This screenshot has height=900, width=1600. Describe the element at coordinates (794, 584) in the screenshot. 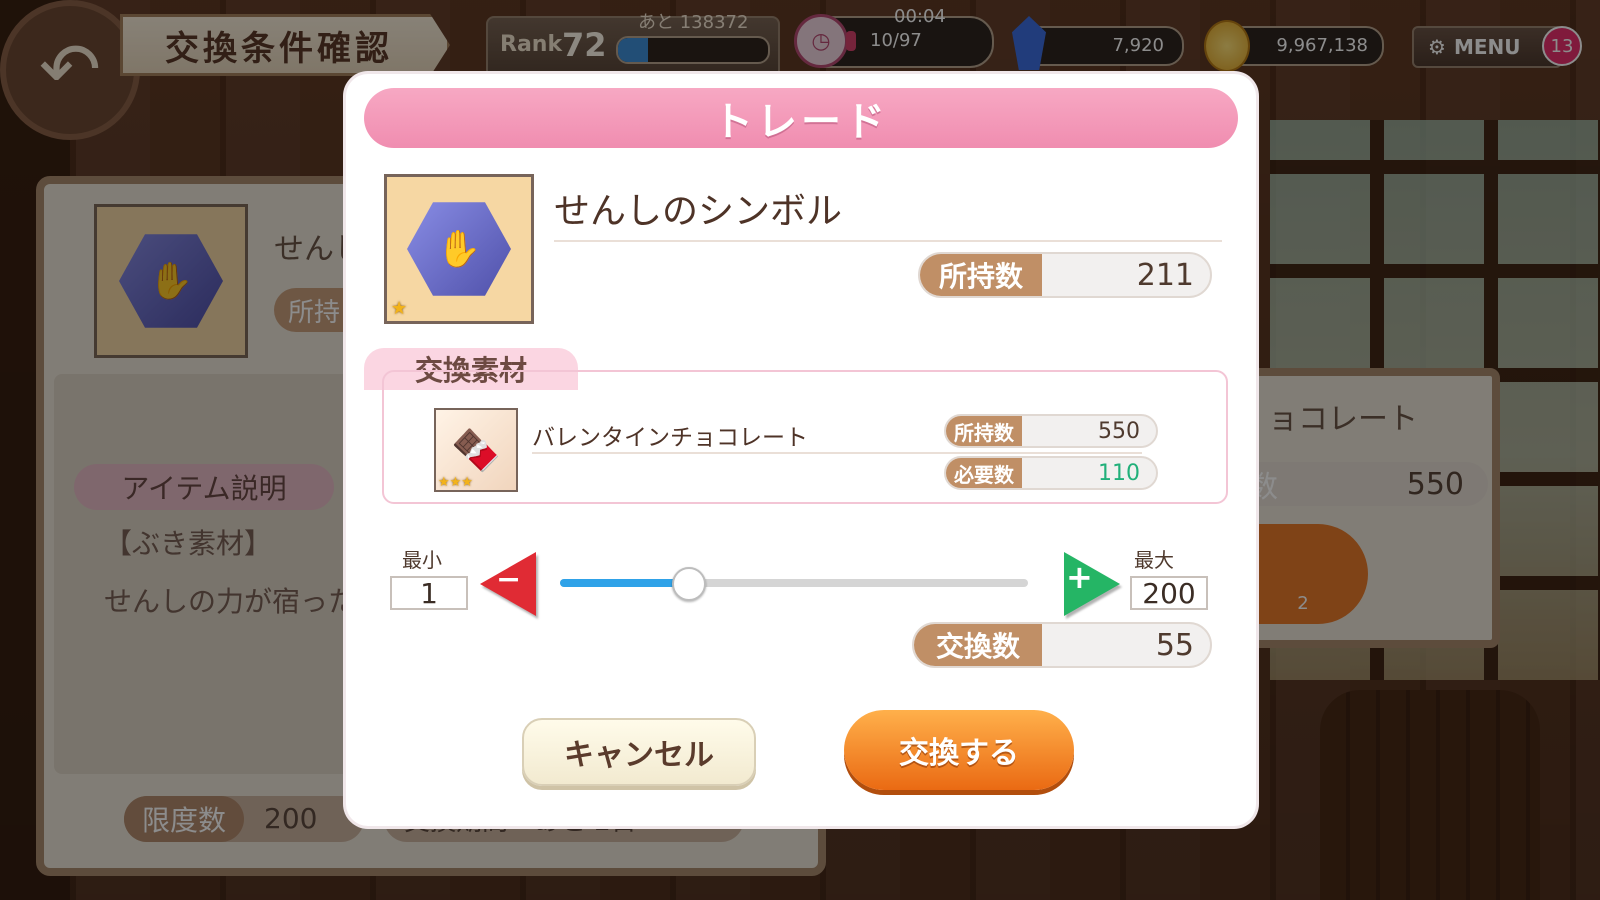

I see `quantity-slider` at that location.